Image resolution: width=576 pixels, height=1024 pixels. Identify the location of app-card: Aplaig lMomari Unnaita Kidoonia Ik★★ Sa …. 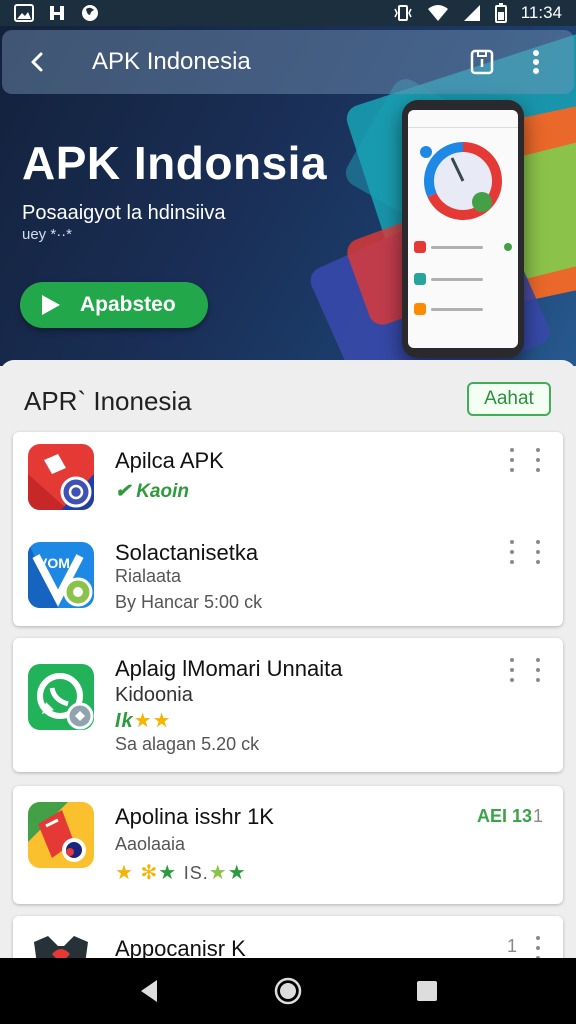
(288, 705).